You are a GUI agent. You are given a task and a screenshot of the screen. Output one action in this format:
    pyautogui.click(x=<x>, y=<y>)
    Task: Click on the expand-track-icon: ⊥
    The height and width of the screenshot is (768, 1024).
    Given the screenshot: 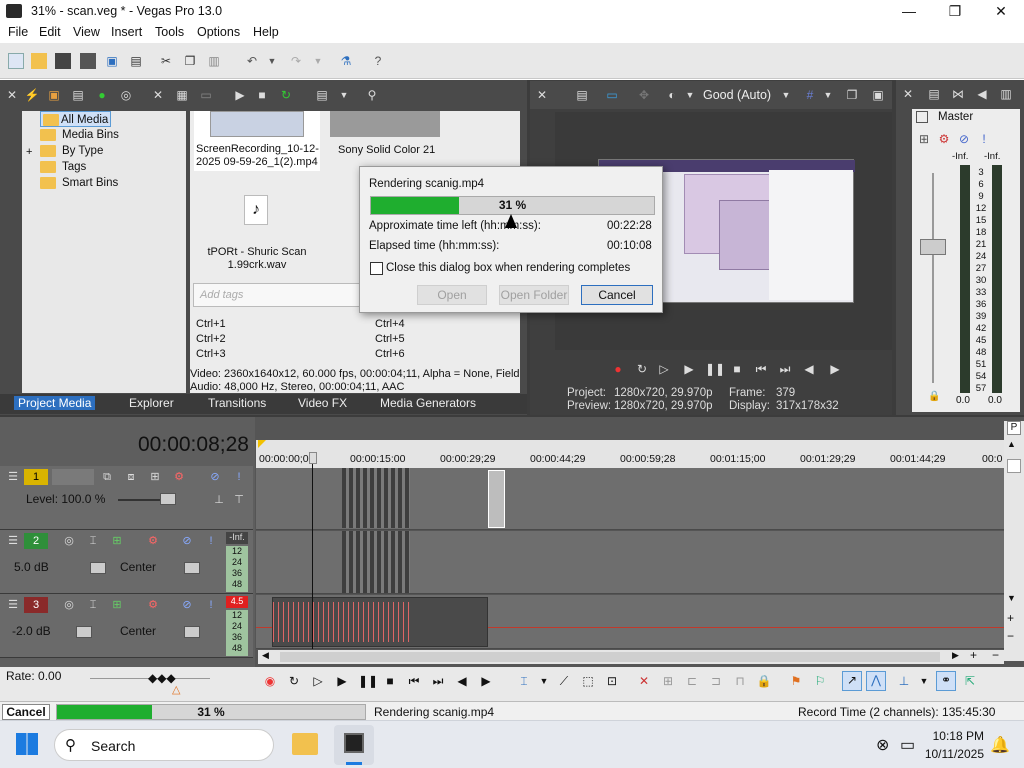 What is the action you would take?
    pyautogui.click(x=219, y=500)
    